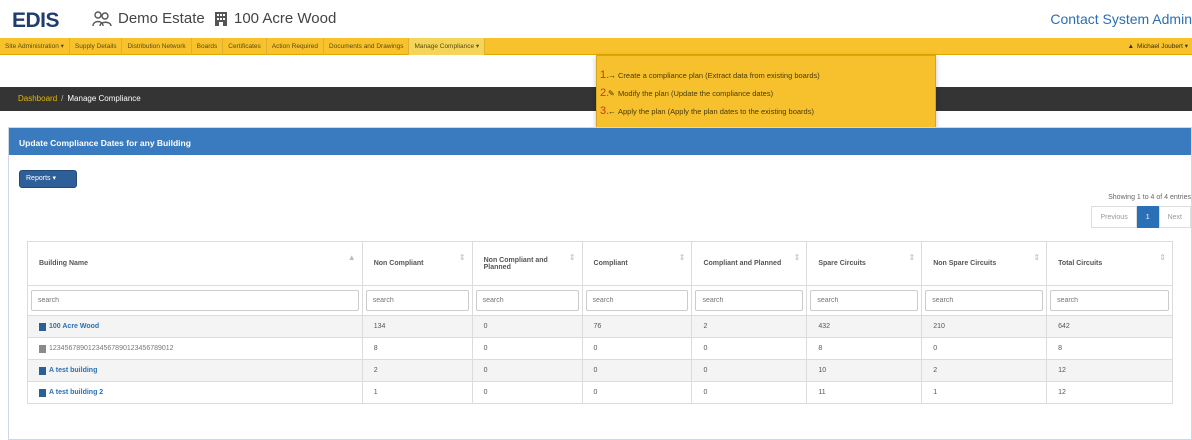 This screenshot has width=1192, height=440. I want to click on site-name: 100 Acre Wood, so click(285, 18).